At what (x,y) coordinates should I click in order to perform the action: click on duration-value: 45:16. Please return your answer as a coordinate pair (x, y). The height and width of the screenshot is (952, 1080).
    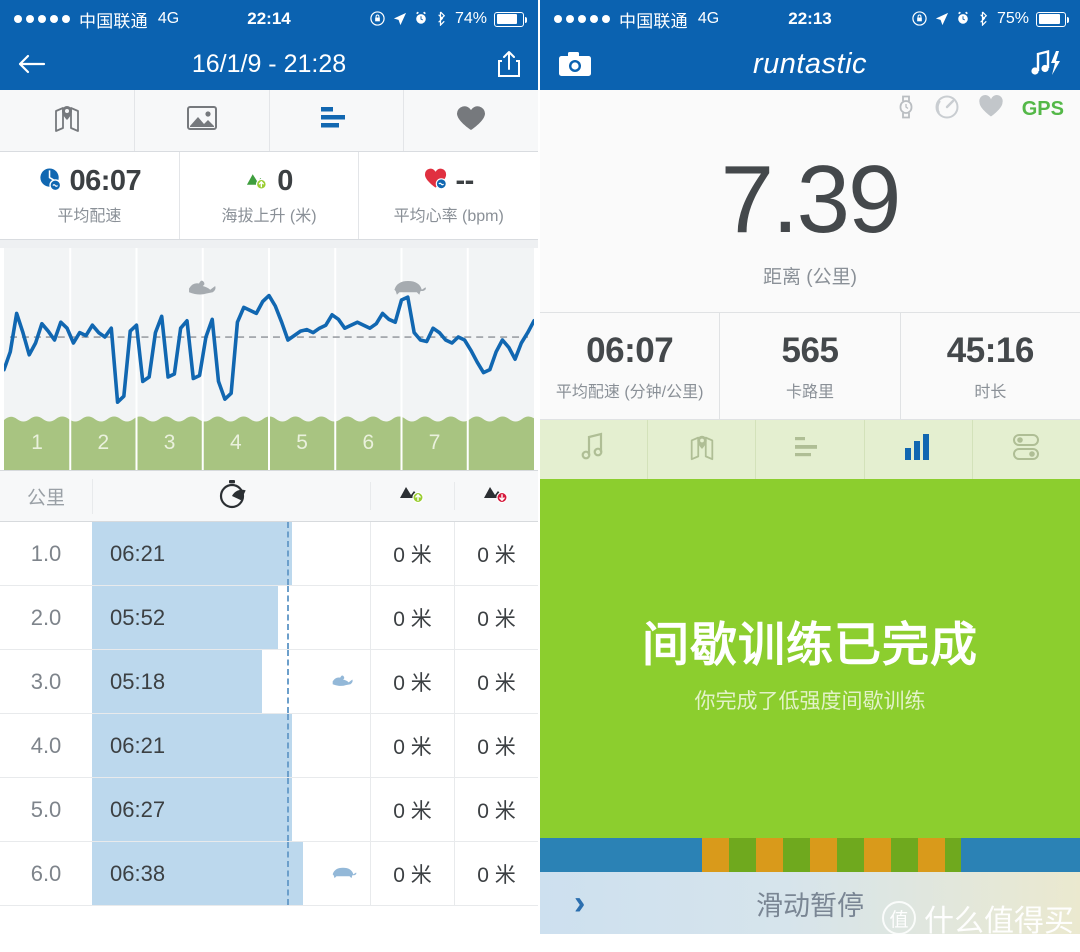
    Looking at the image, I should click on (990, 350).